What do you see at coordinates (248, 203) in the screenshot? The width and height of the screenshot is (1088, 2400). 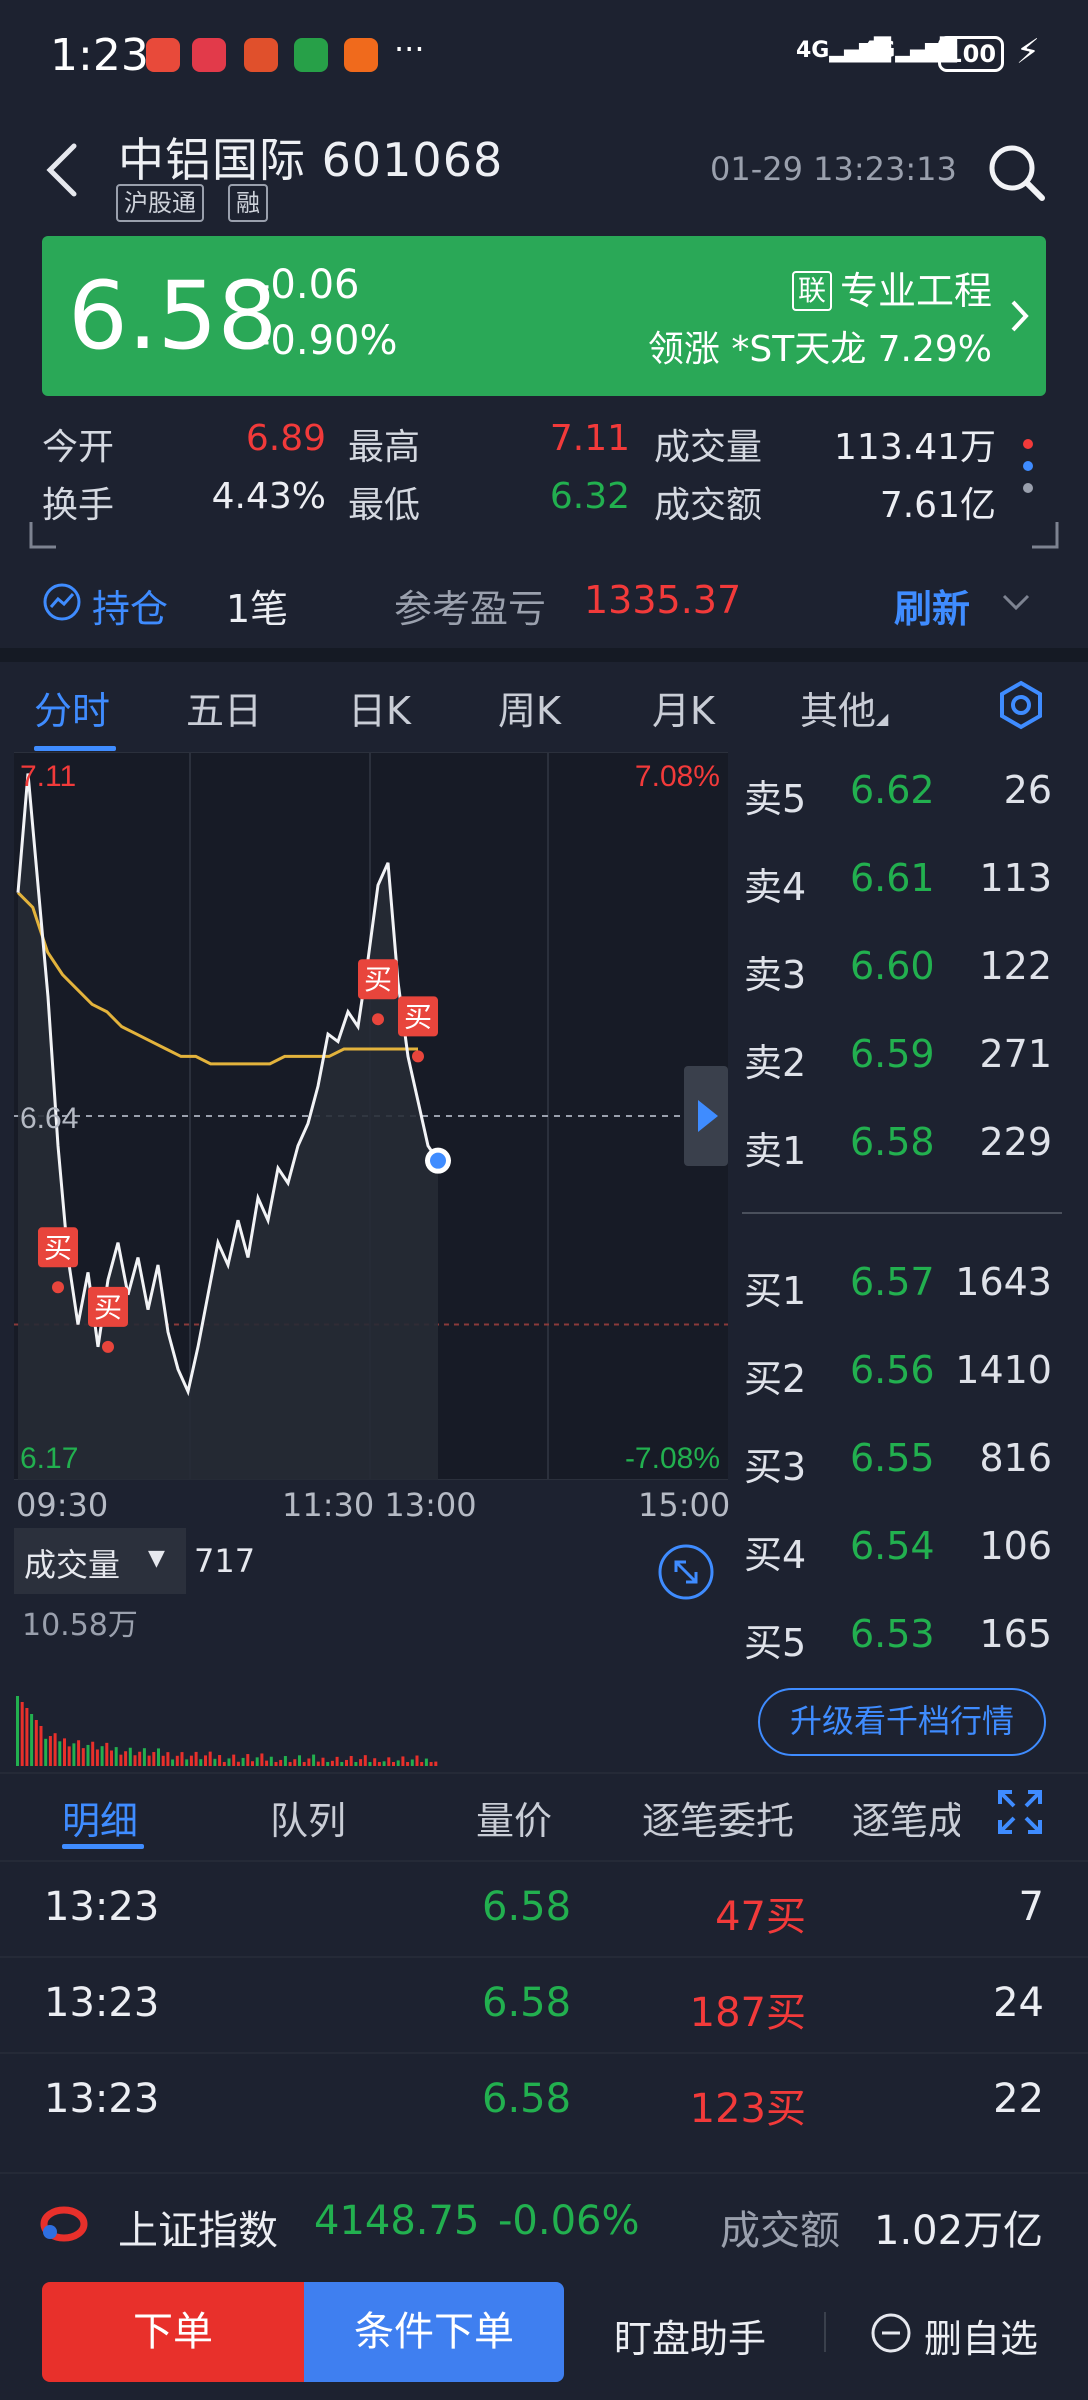 I see `margin-tag: 融` at bounding box center [248, 203].